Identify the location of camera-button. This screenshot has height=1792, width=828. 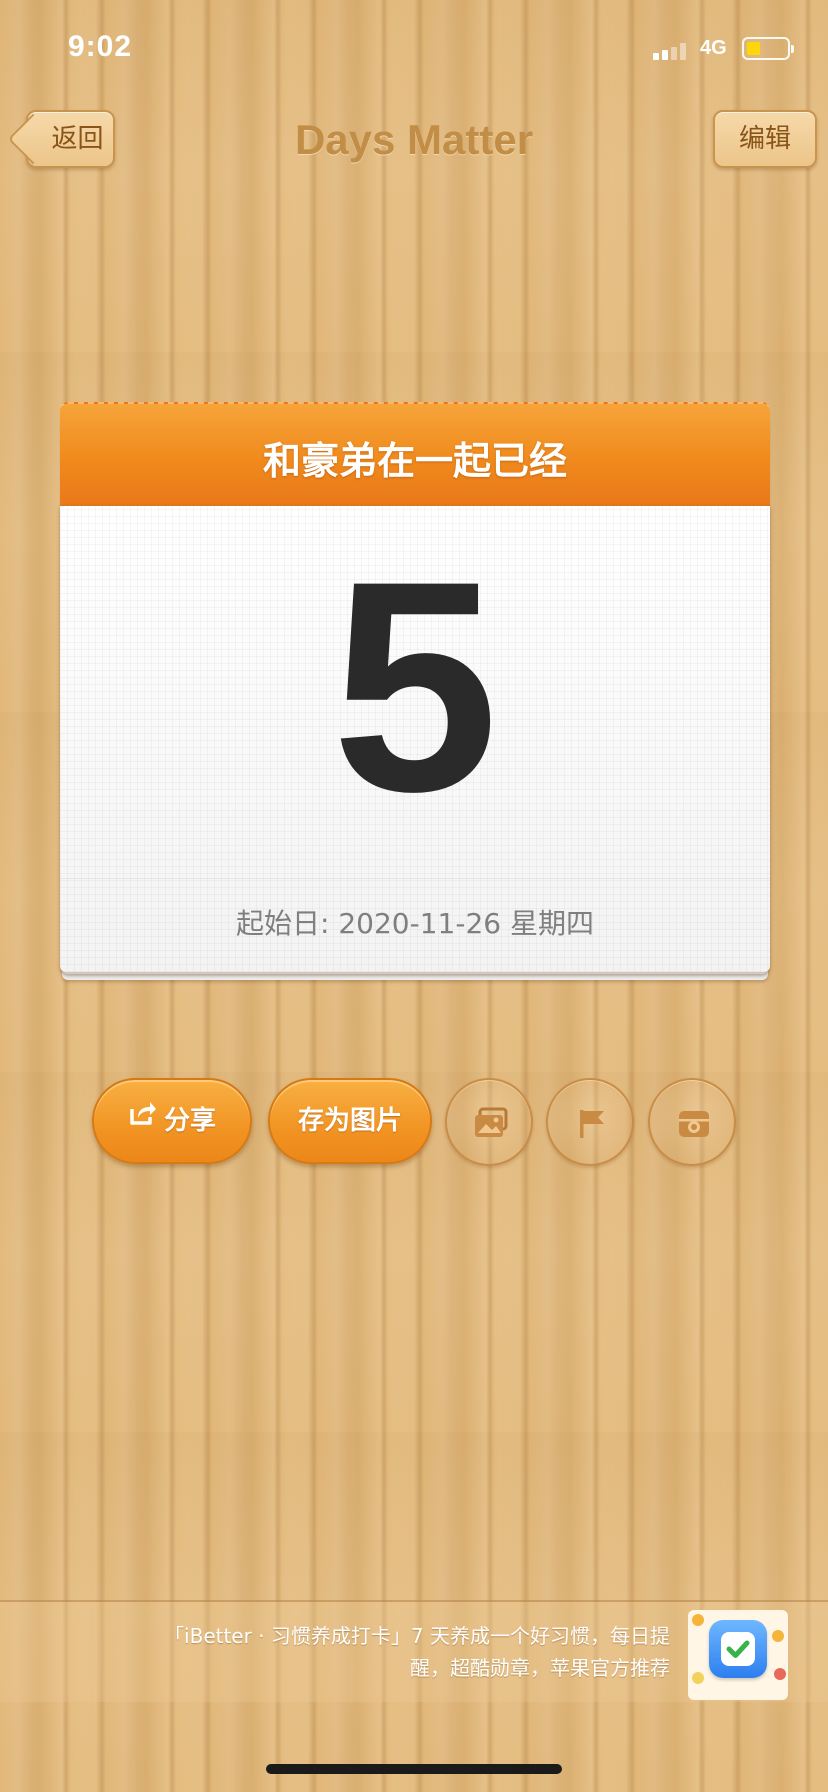
(692, 1122).